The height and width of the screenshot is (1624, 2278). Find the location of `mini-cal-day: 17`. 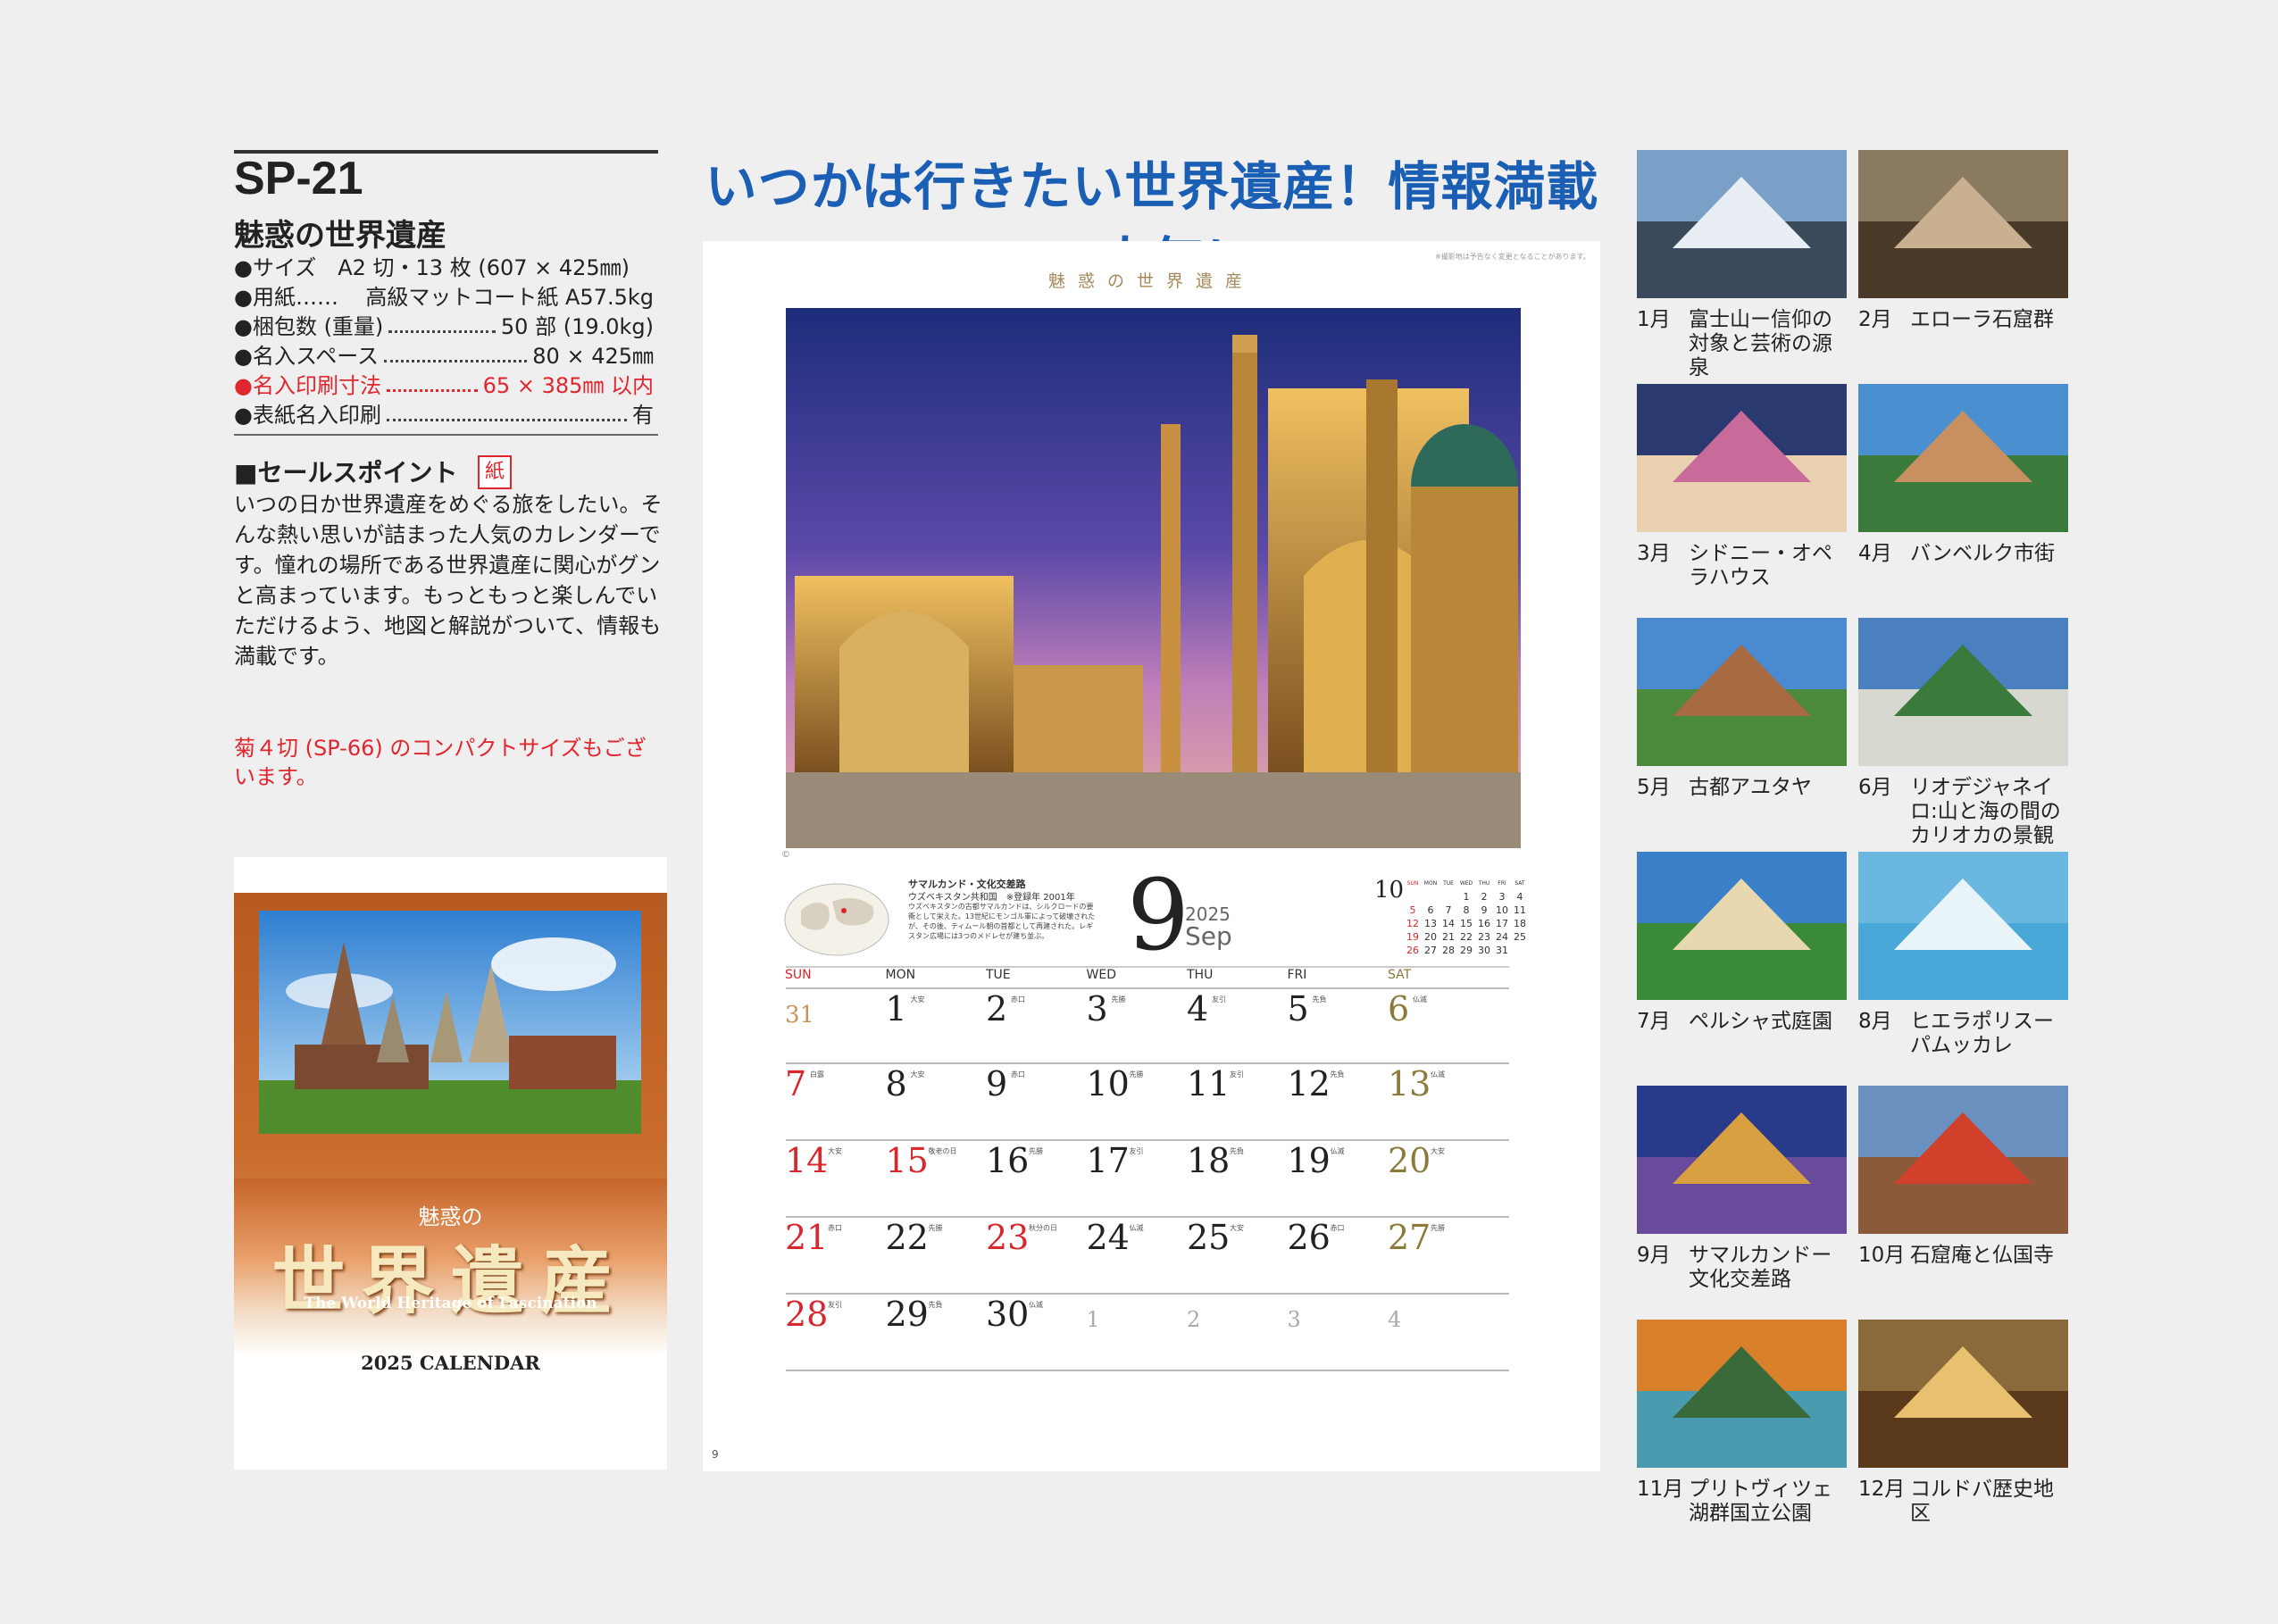

mini-cal-day: 17 is located at coordinates (1502, 923).